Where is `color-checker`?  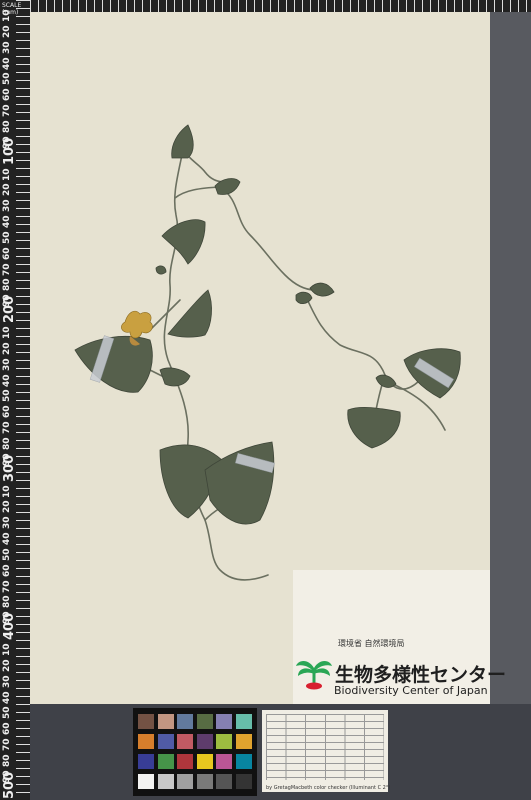
color-checker is located at coordinates (195, 752).